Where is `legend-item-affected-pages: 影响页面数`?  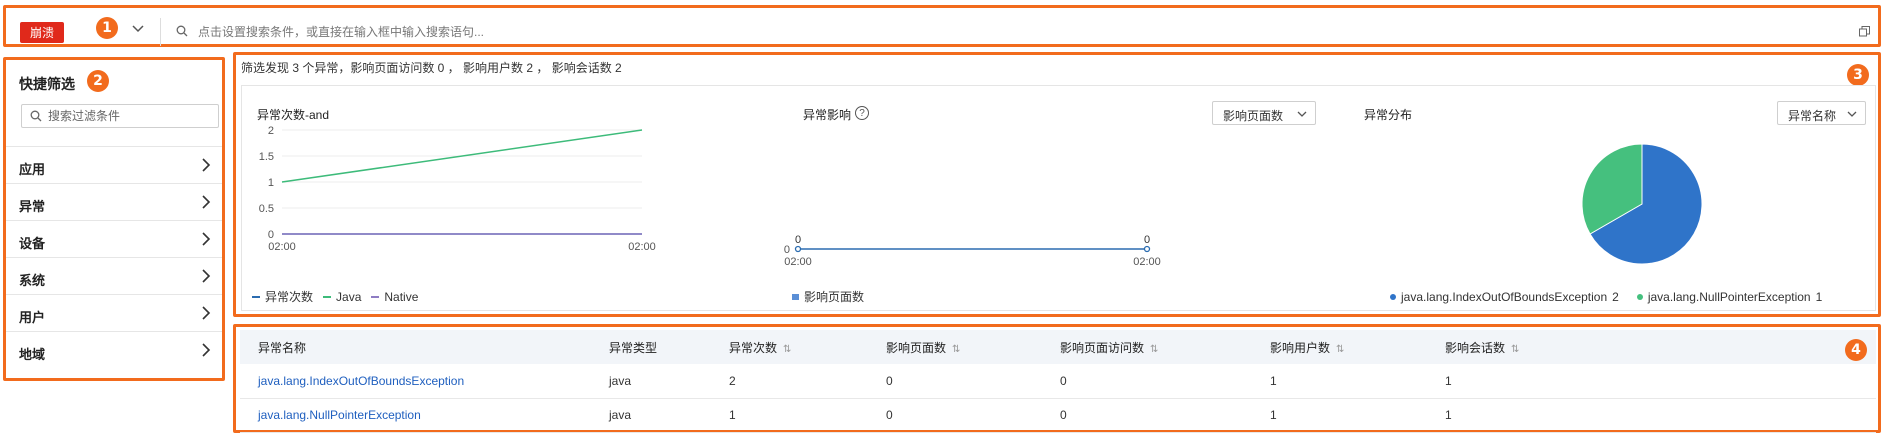 legend-item-affected-pages: 影响页面数 is located at coordinates (828, 296).